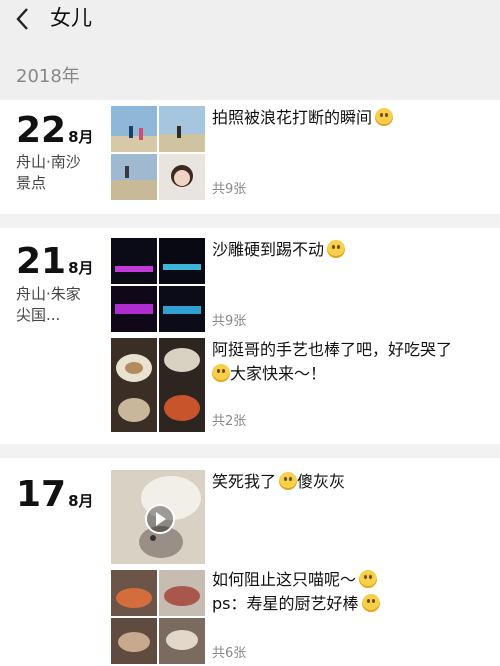 The image size is (500, 666). Describe the element at coordinates (24, 19) in the screenshot. I see `back-arrow-icon` at that location.